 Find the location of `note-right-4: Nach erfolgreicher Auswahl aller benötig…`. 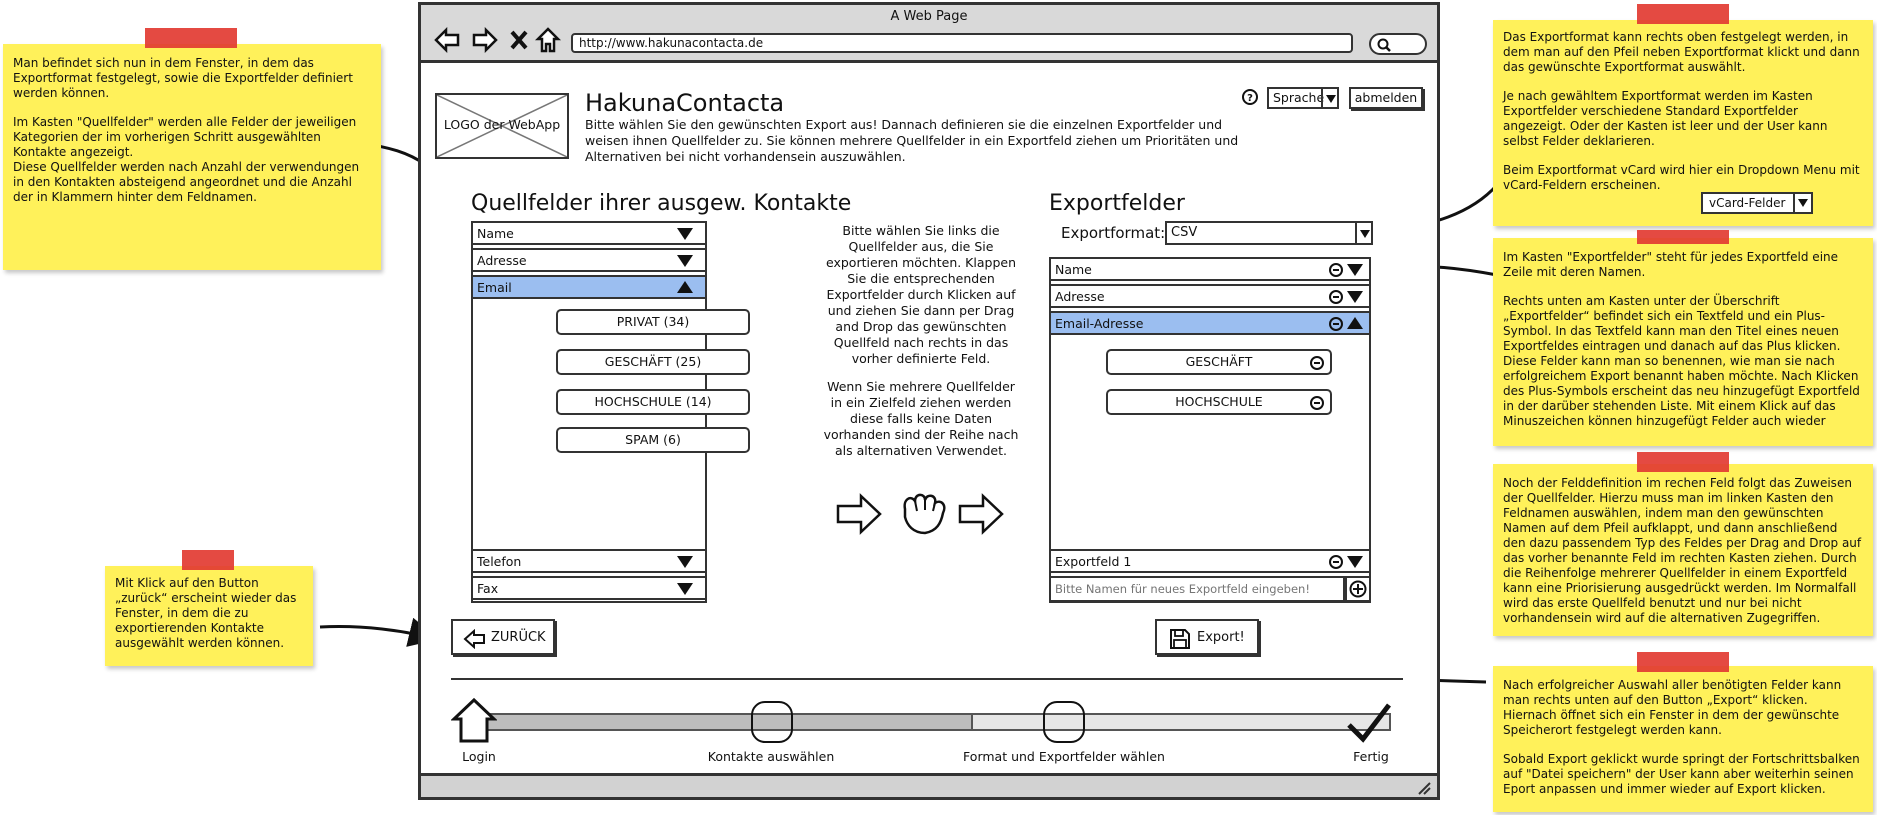

note-right-4: Nach erfolgreicher Auswahl aller benötig… is located at coordinates (1683, 739).